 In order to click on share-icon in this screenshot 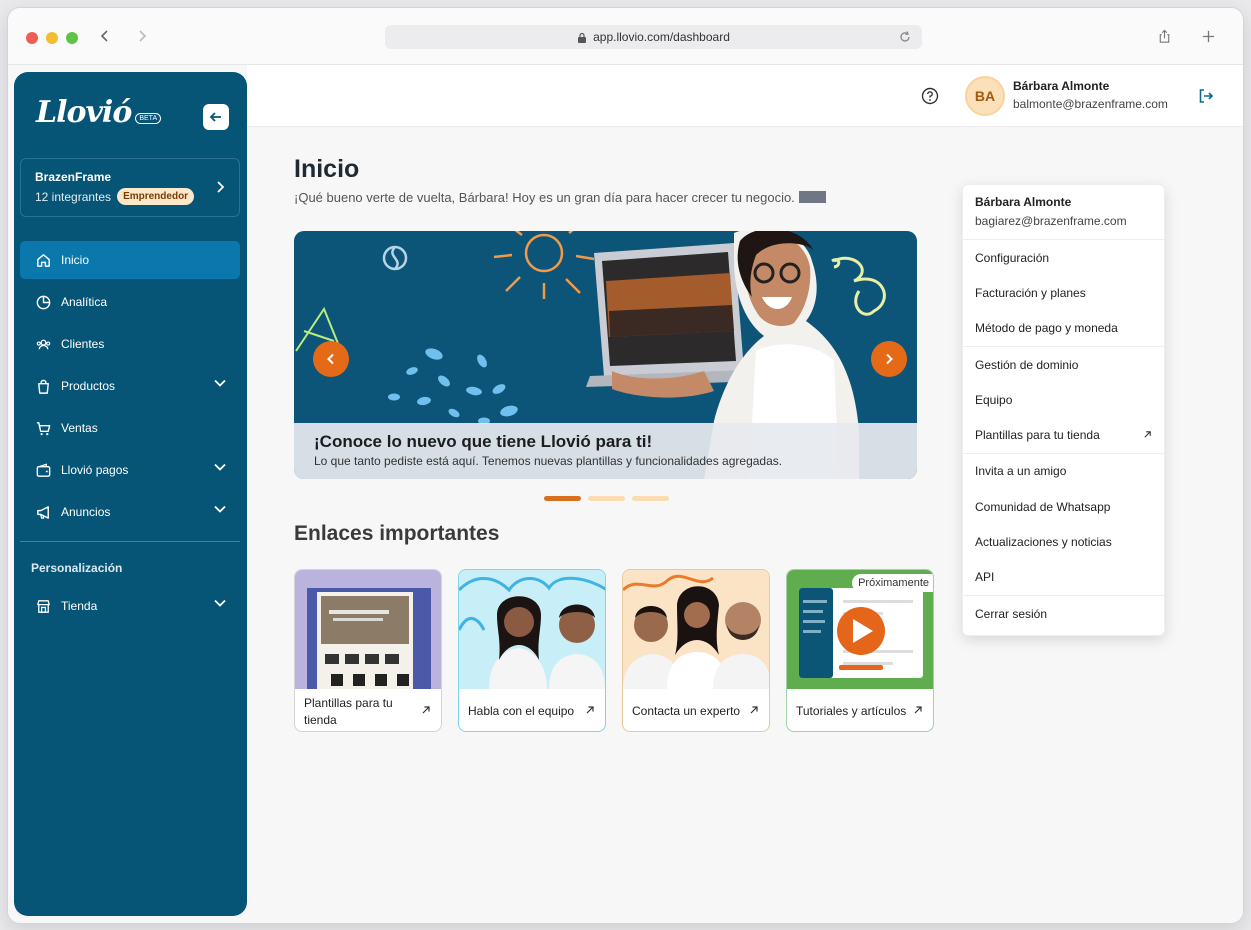, I will do `click(1164, 36)`.